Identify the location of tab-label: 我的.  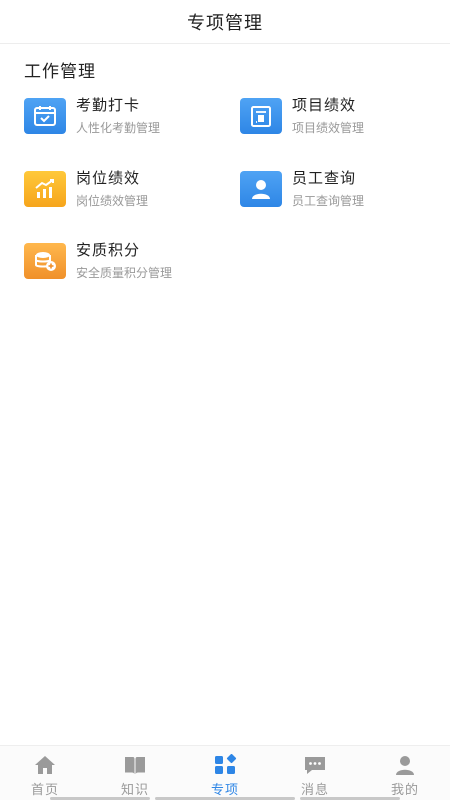
(404, 790).